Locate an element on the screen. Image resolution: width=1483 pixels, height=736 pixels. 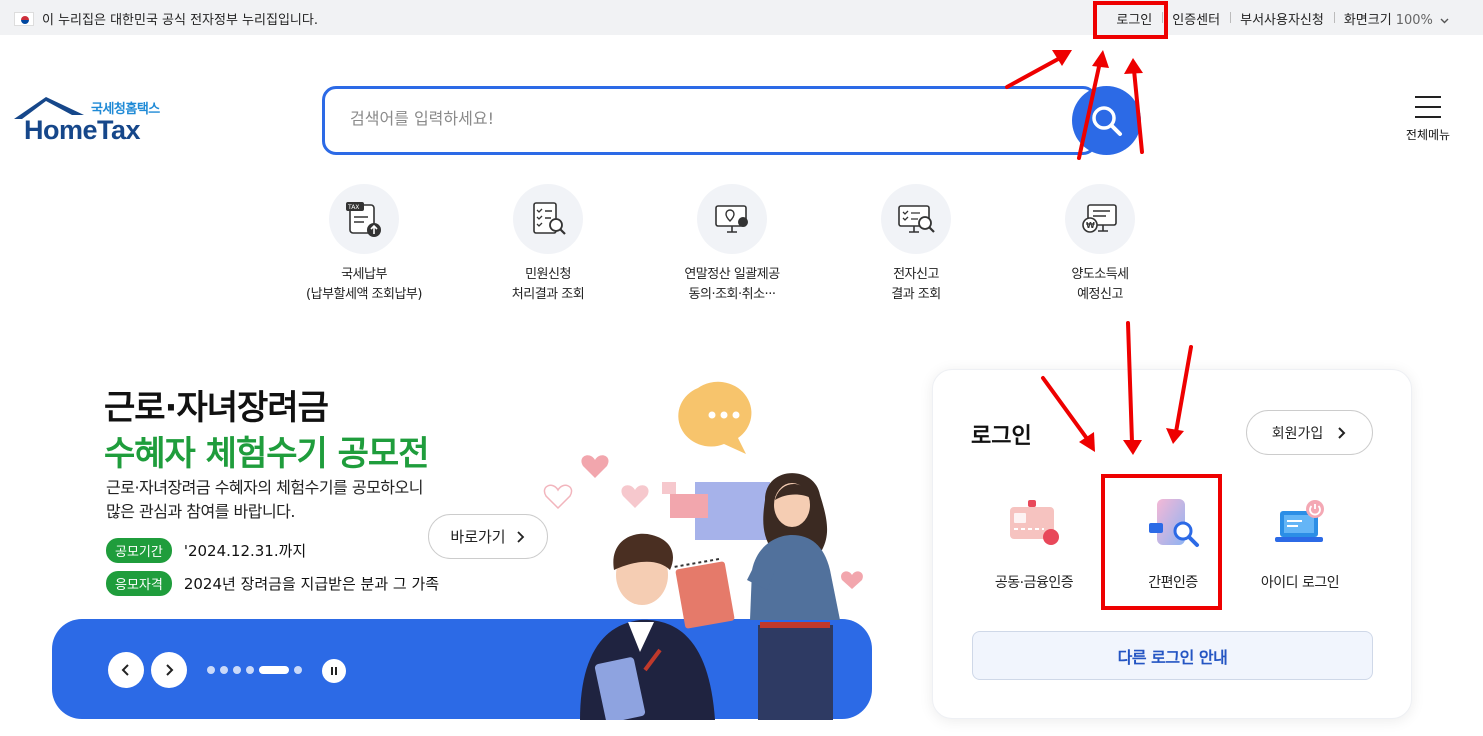
monitor-won-icon: ₩ is located at coordinates (1100, 219).